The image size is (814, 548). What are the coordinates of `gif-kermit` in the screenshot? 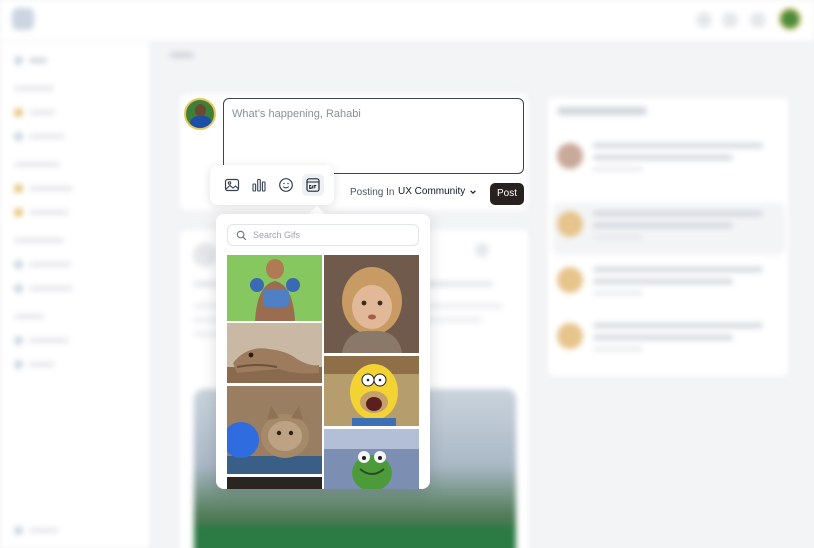 It's located at (371, 459).